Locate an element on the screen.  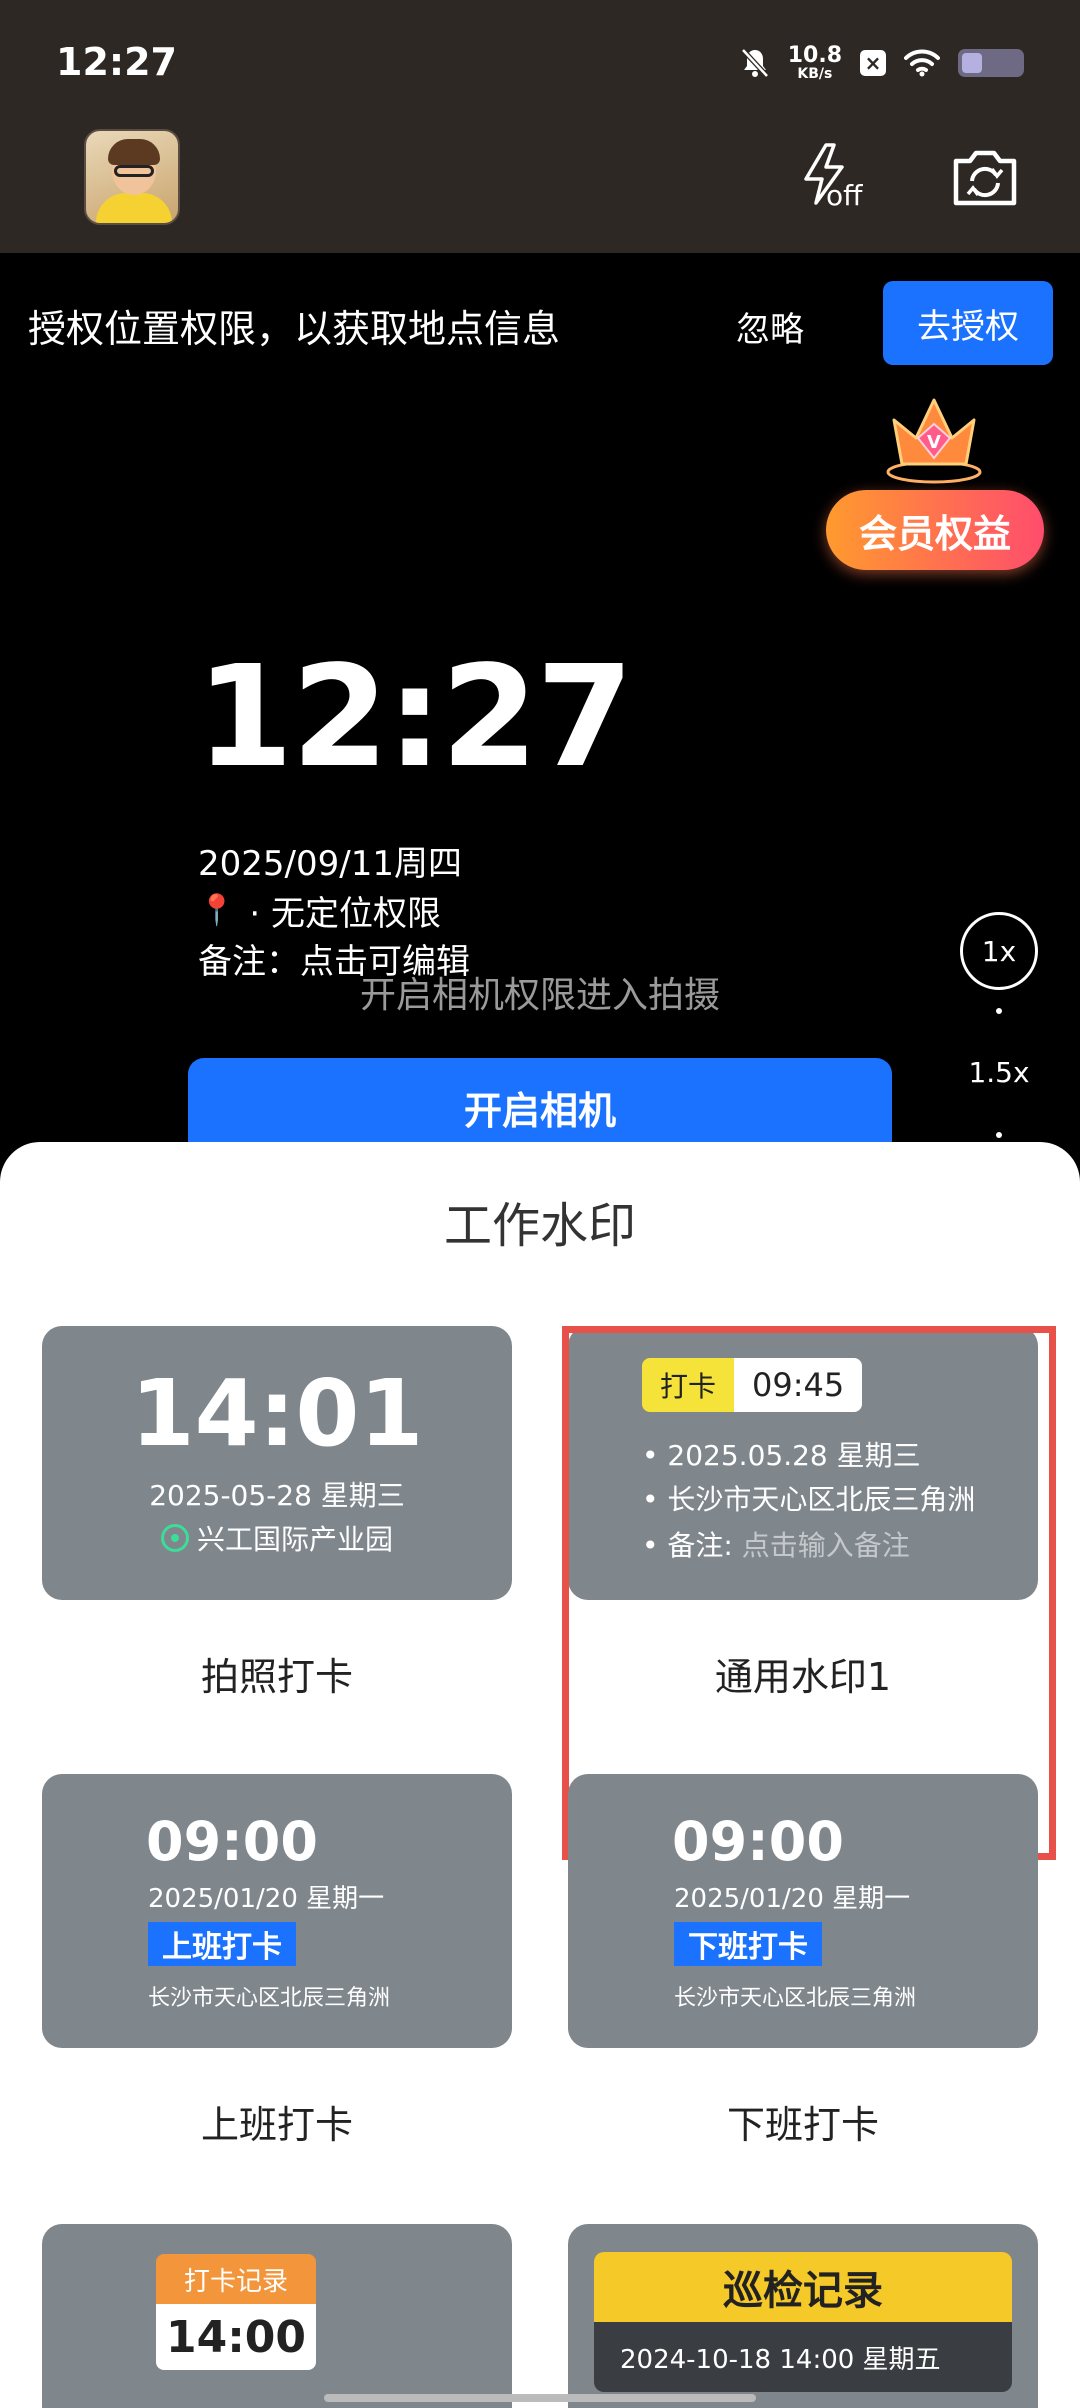
thumb-location: 兴工国际产业园 is located at coordinates (277, 1538).